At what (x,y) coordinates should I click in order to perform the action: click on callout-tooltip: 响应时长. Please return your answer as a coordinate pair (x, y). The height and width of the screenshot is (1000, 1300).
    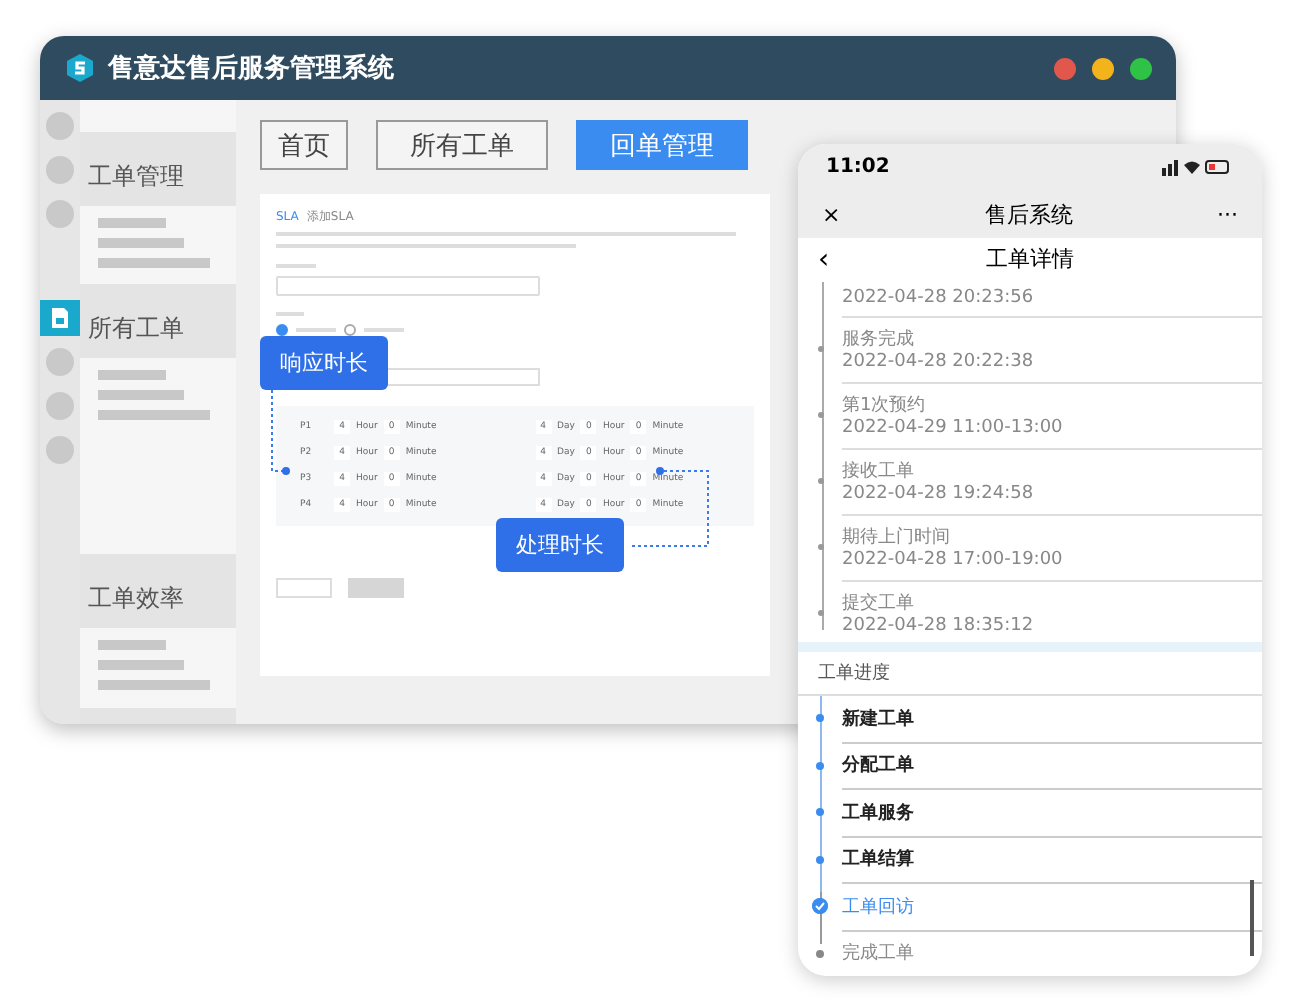
    Looking at the image, I should click on (324, 363).